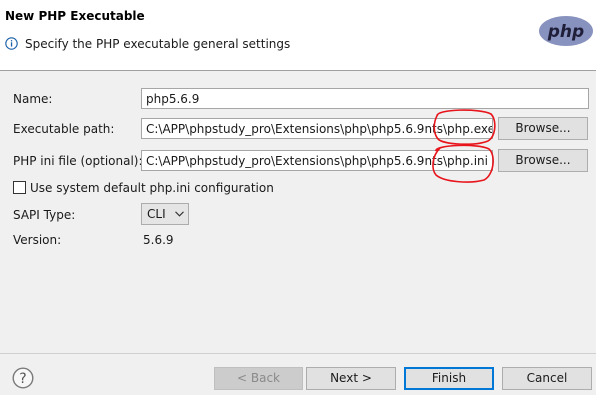 The height and width of the screenshot is (395, 596). Describe the element at coordinates (64, 129) in the screenshot. I see `executable-path-label: Executable path:` at that location.